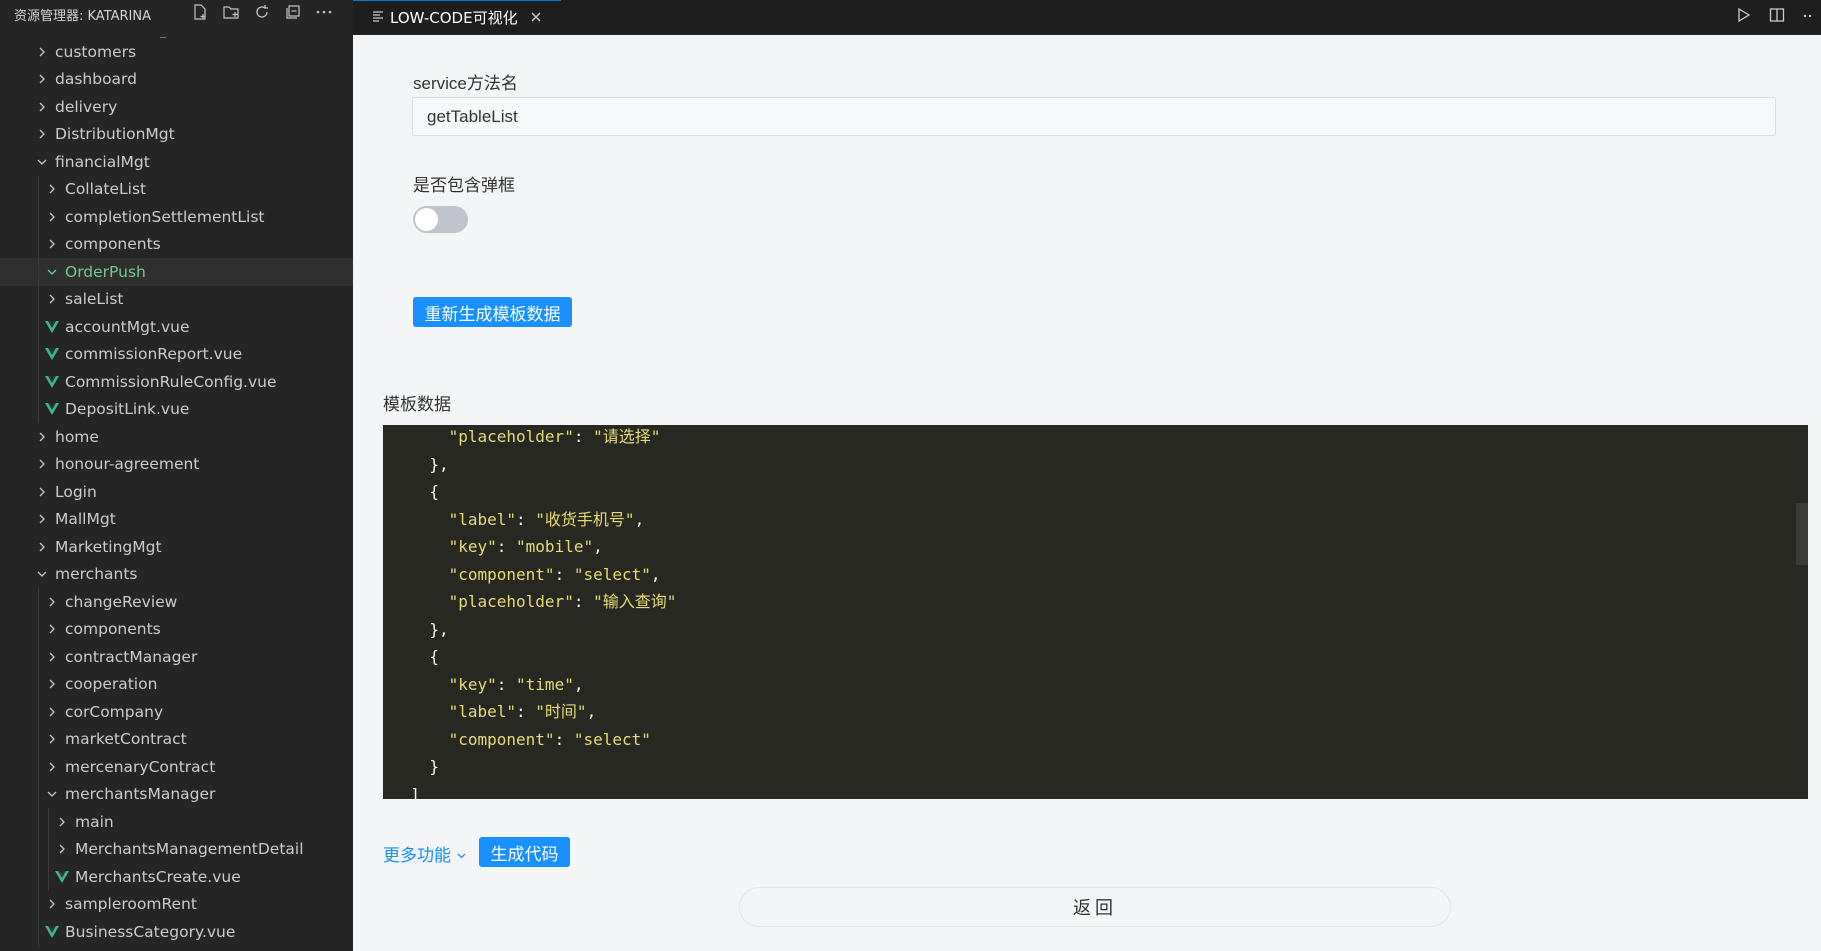  I want to click on tree-folder: delivery, so click(176, 107).